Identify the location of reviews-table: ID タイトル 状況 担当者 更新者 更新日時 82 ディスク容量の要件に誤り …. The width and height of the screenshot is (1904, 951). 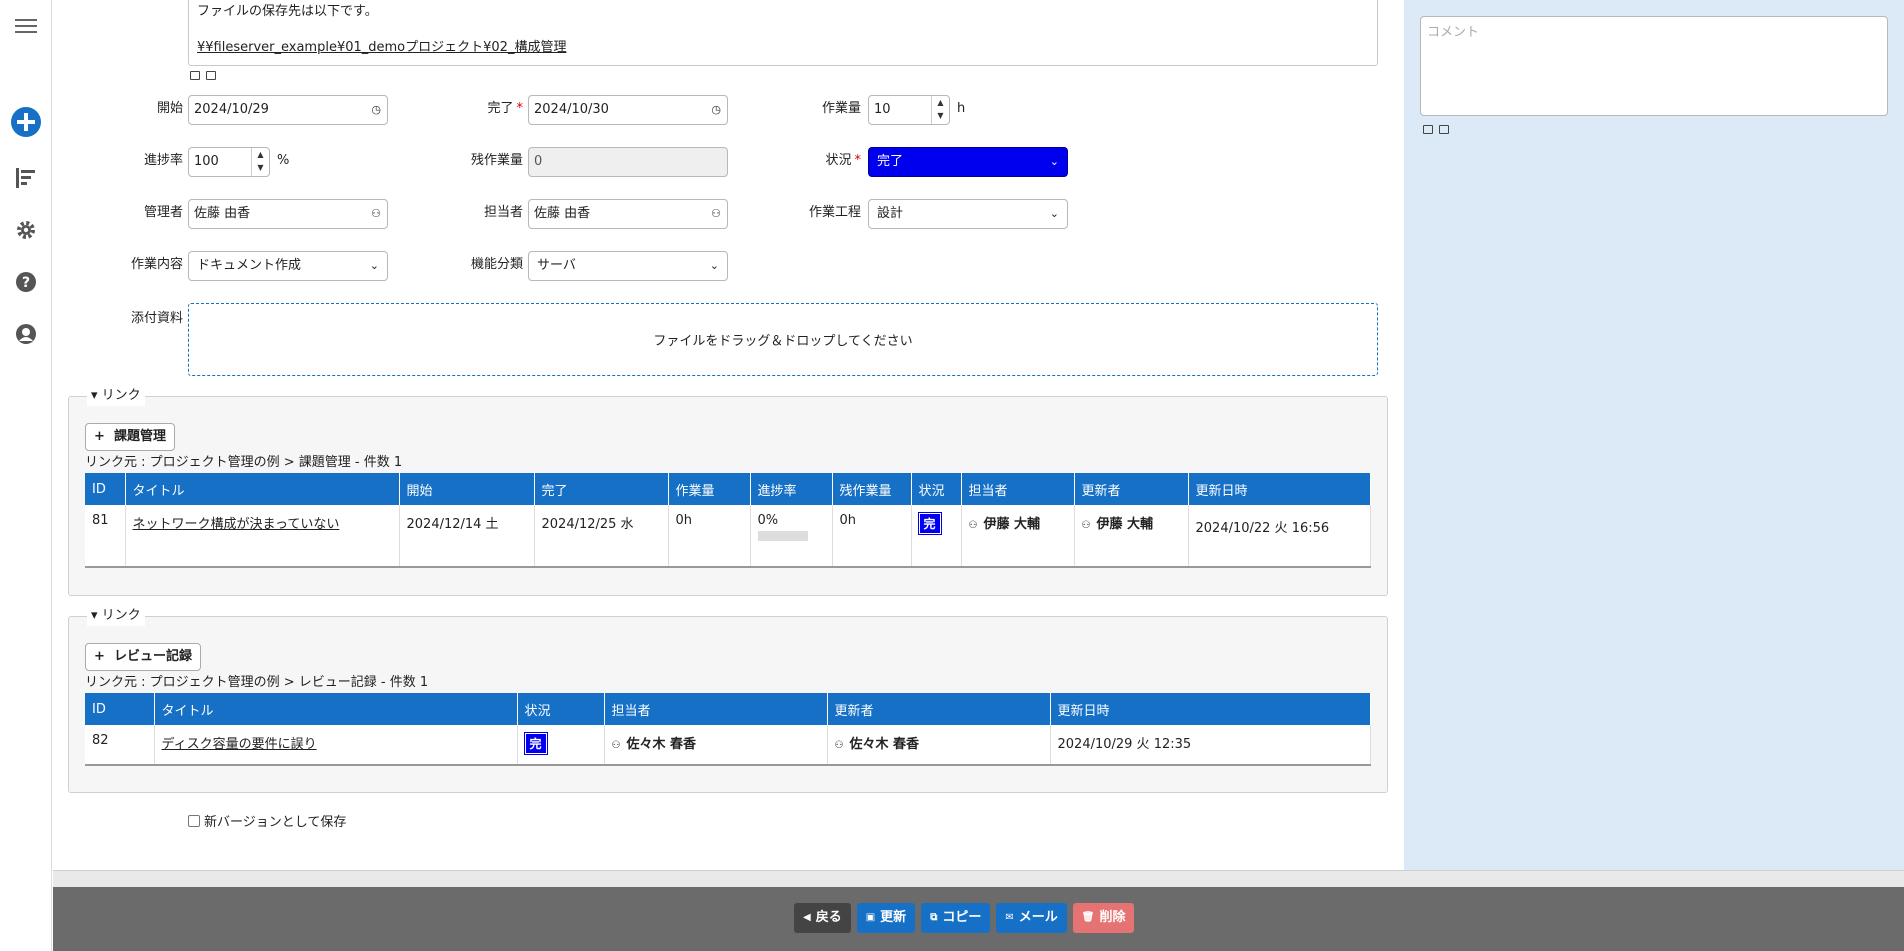
(728, 729).